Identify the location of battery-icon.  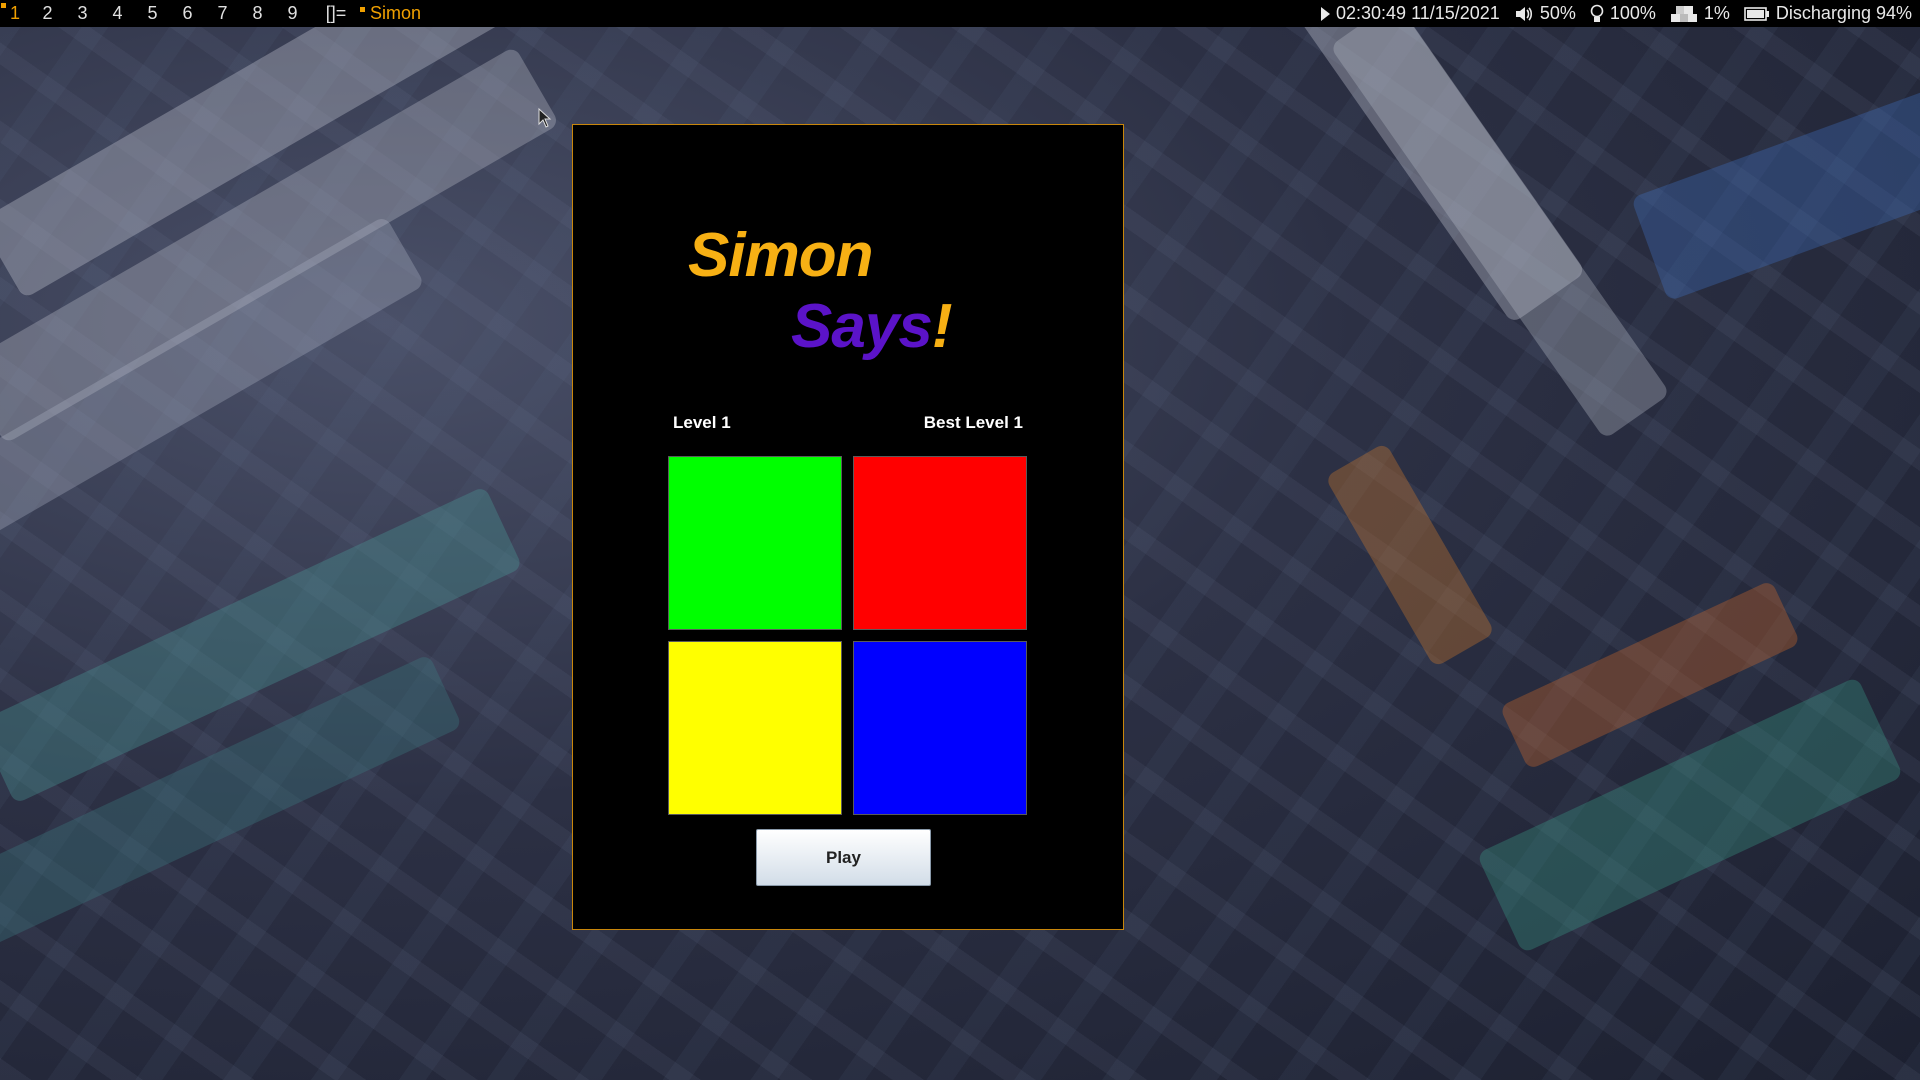
(1756, 13).